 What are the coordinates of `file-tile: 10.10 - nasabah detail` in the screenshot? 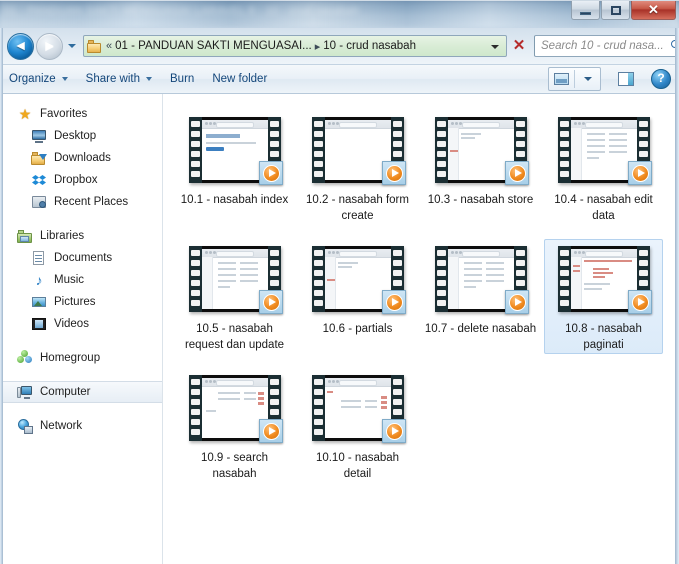 It's located at (357, 425).